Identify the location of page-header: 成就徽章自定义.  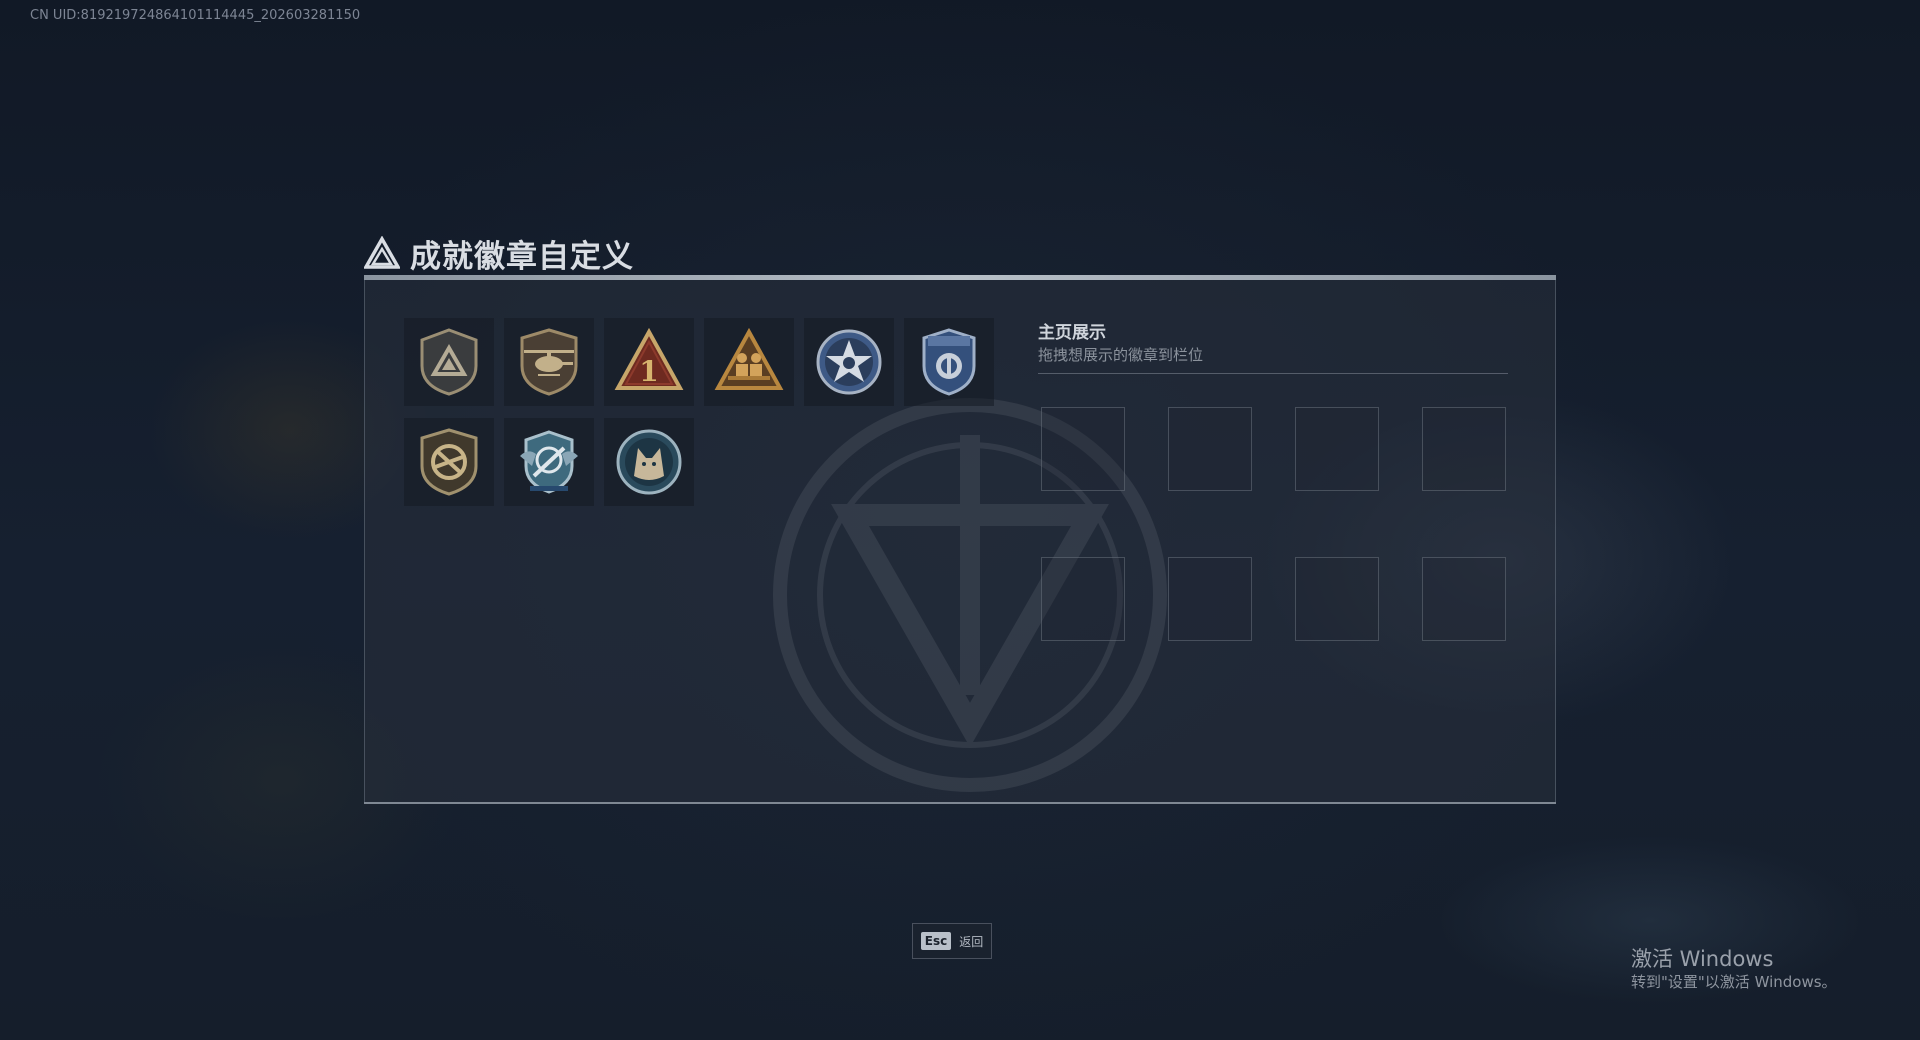
(499, 253).